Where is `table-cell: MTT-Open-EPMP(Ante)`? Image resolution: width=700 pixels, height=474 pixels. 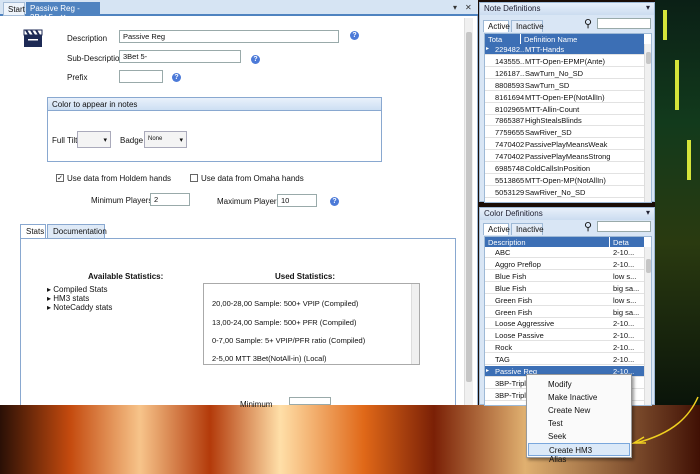
table-cell: MTT-Open-EPMP(Ante) is located at coordinates (565, 61).